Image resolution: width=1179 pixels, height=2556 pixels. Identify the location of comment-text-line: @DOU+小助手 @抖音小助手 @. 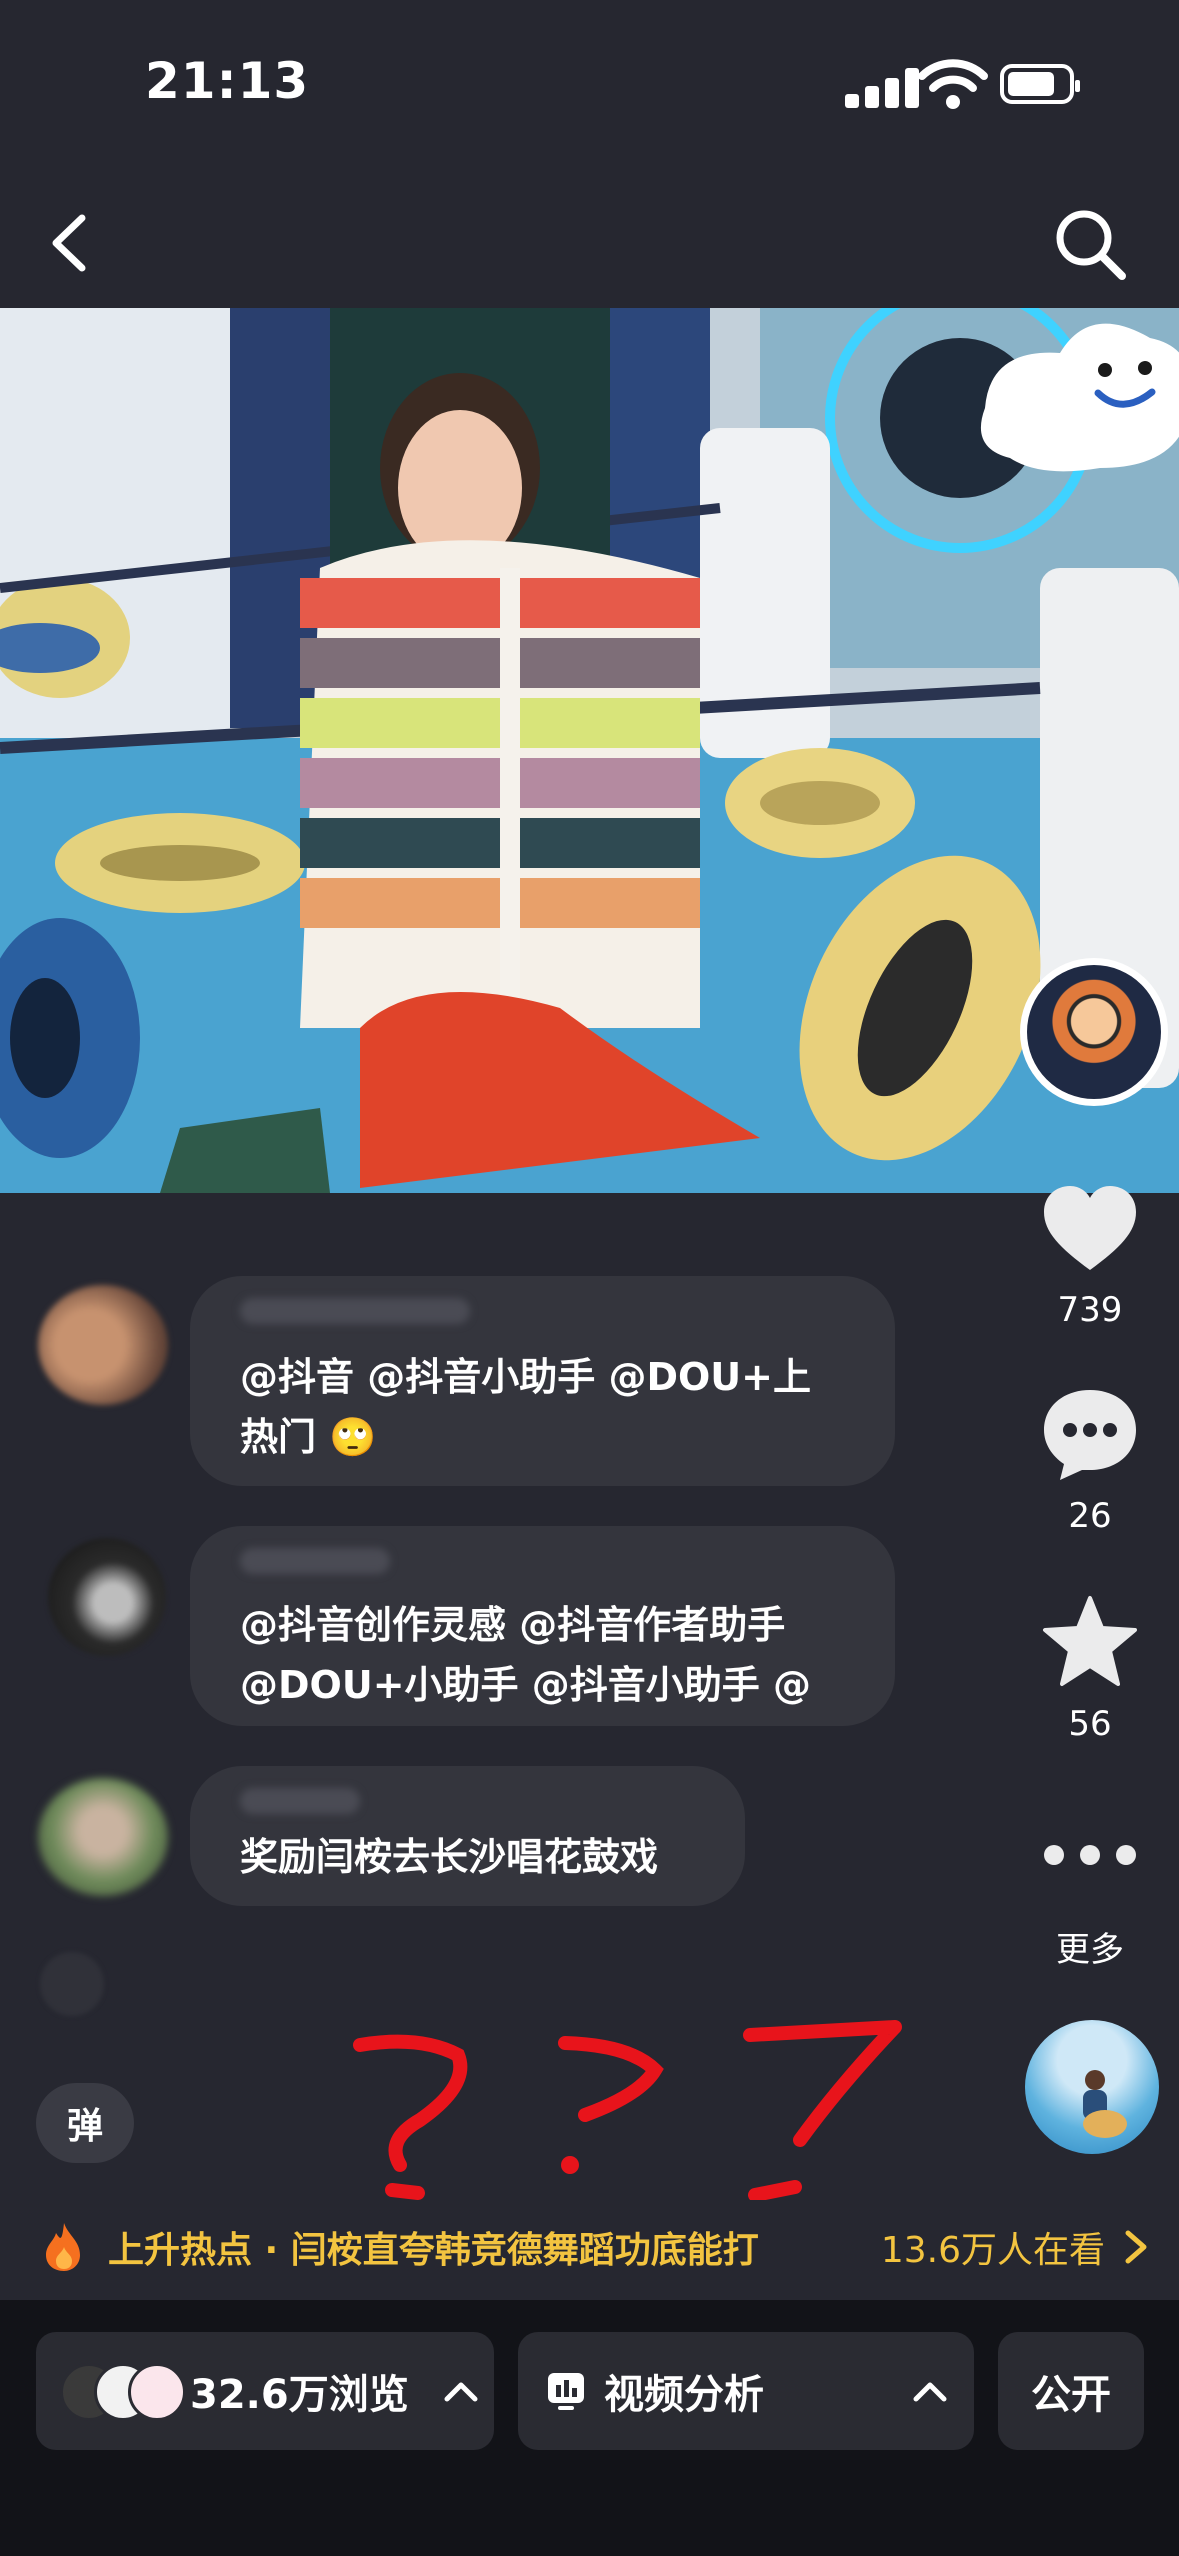
(526, 1685).